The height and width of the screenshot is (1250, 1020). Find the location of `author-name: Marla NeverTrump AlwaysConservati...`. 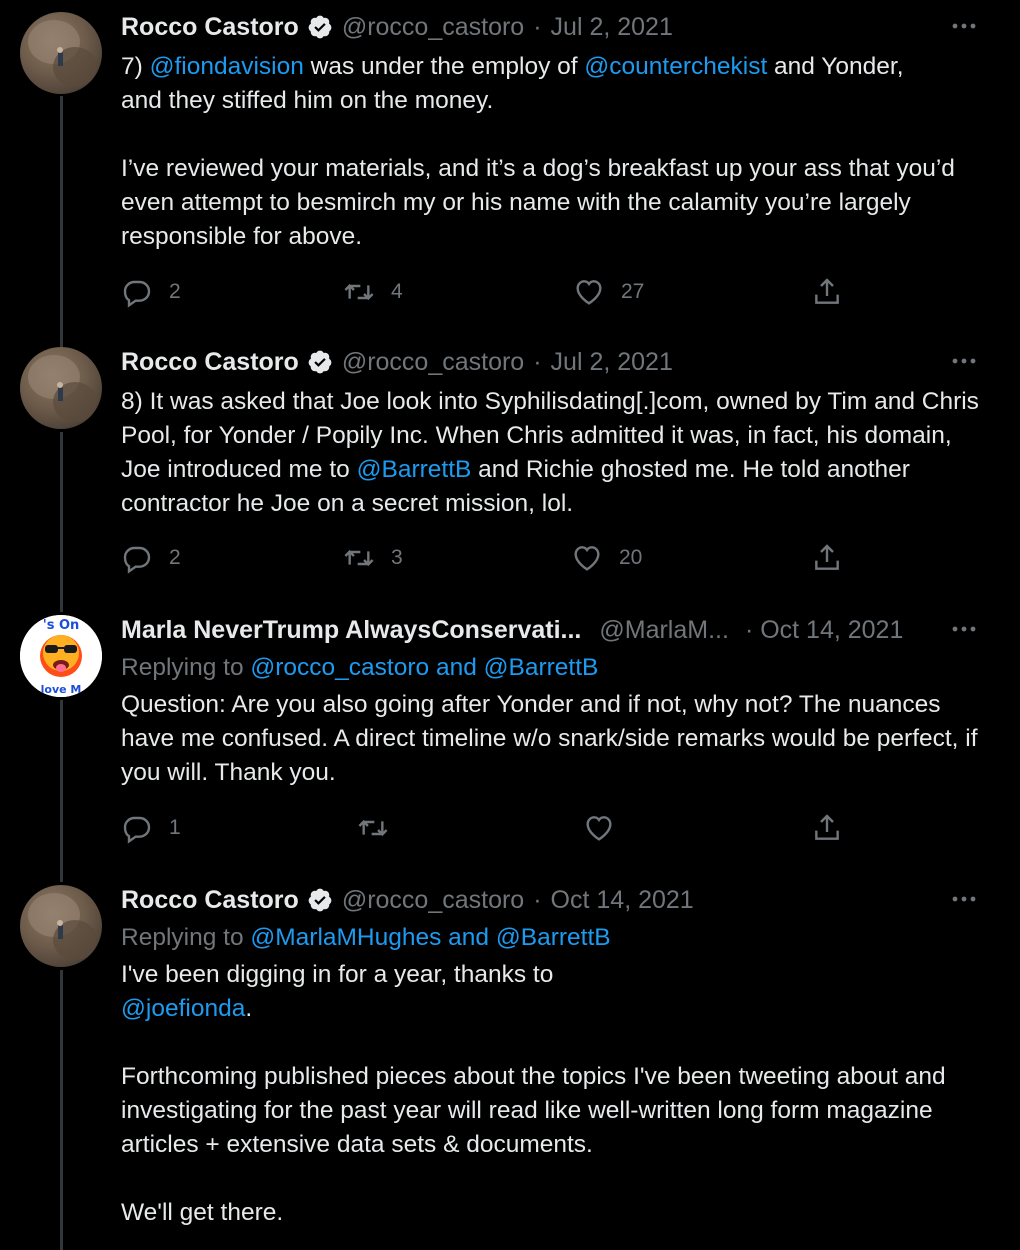

author-name: Marla NeverTrump AlwaysConservati... is located at coordinates (351, 630).